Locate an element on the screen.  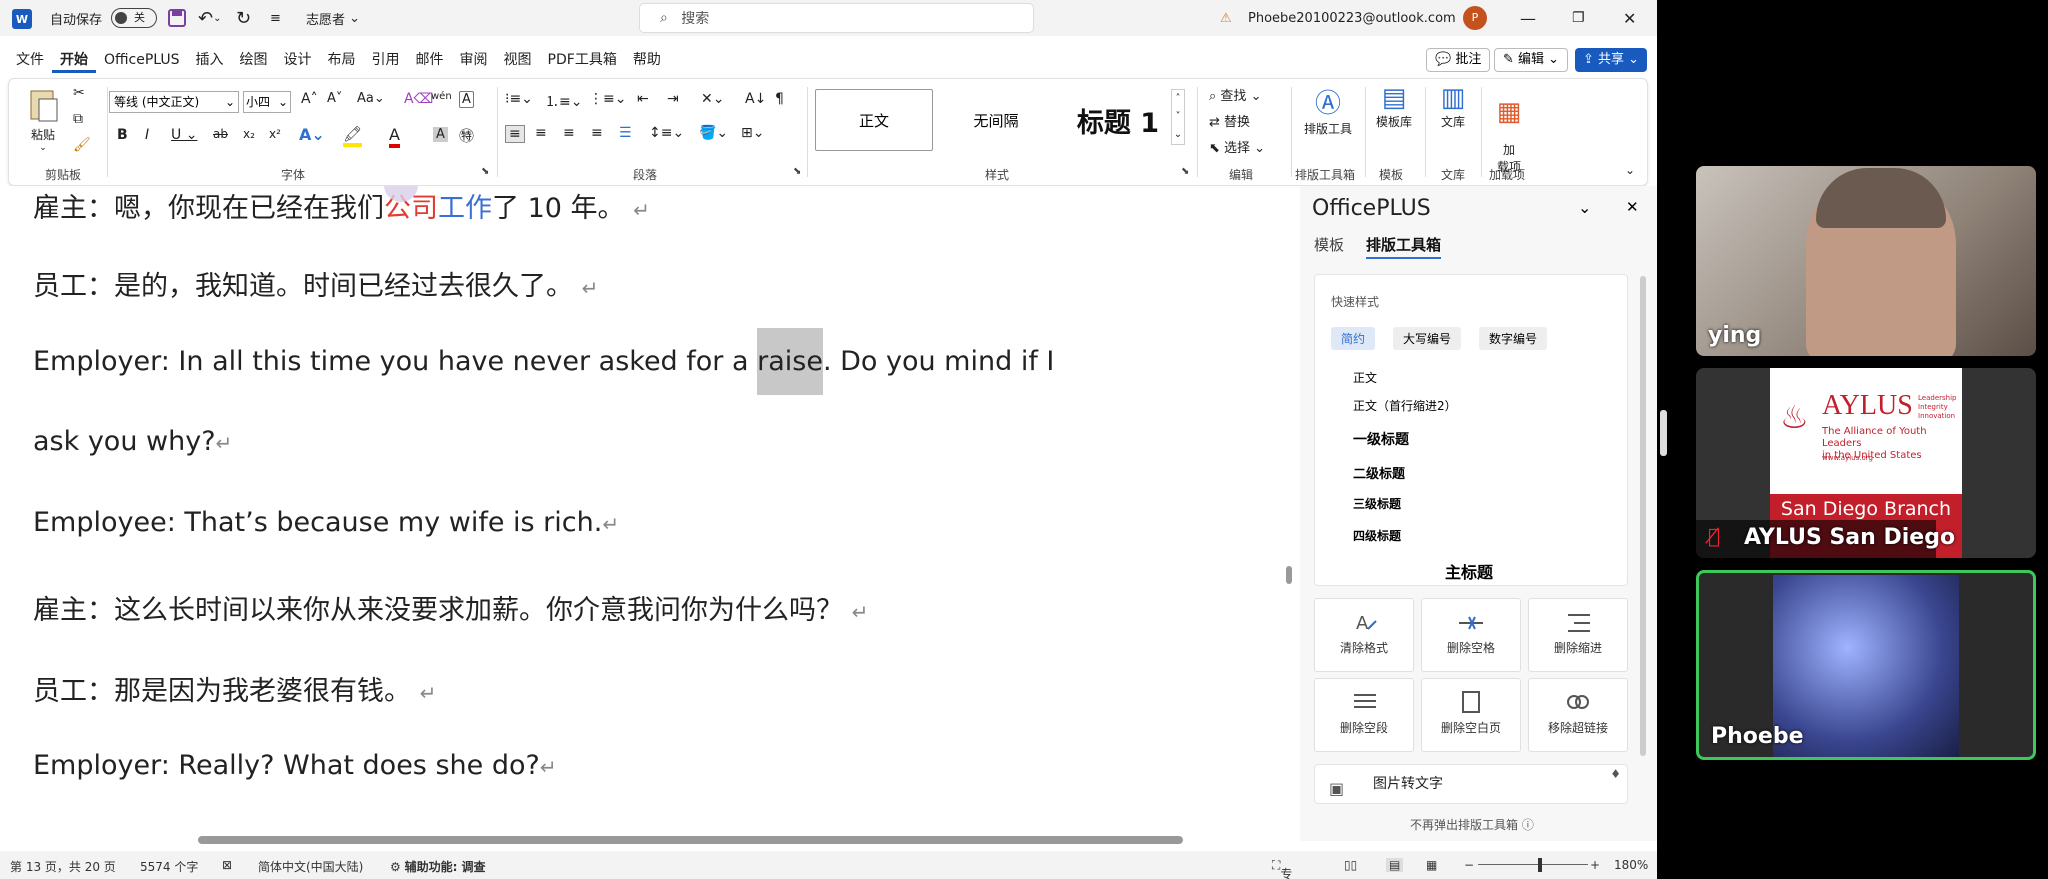
delete-empty-paragraph-card: 删除空段 is located at coordinates (1364, 715).